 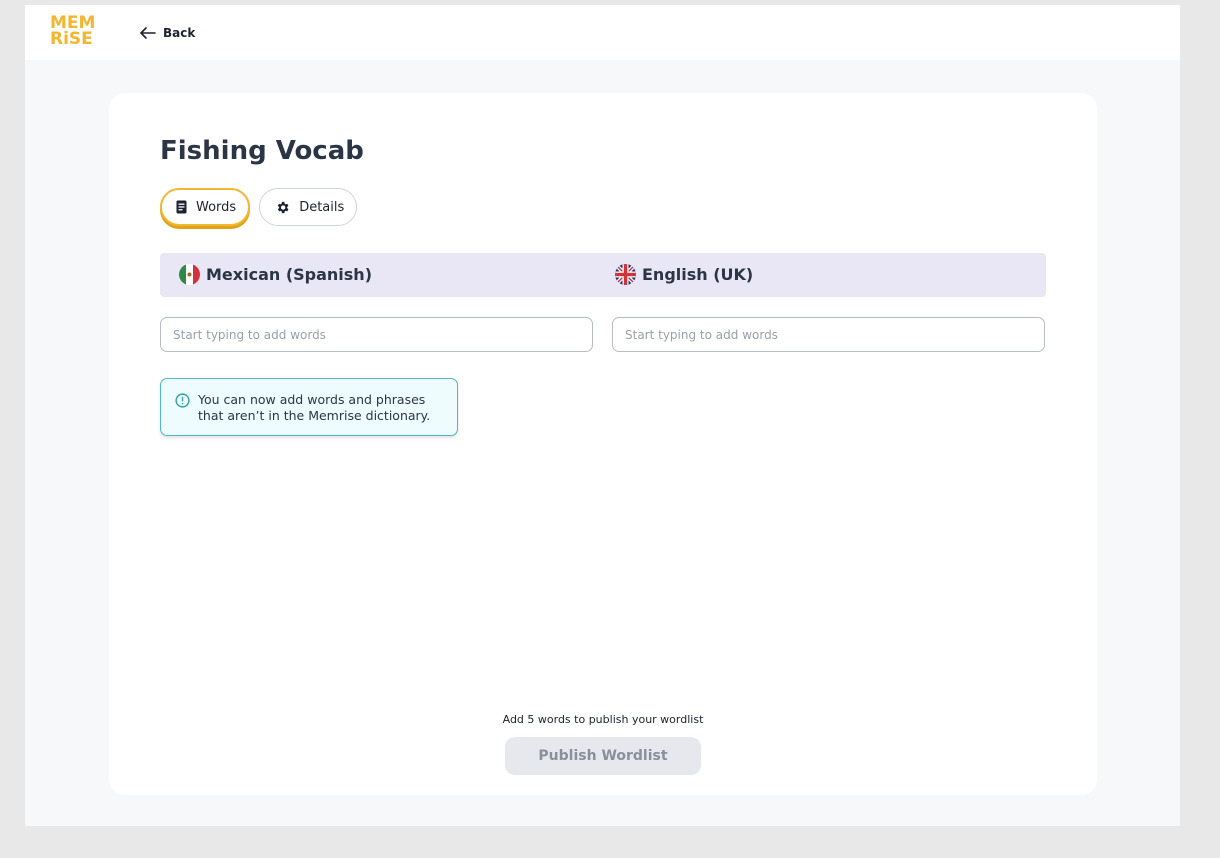 I want to click on back-button: Back, so click(x=167, y=33).